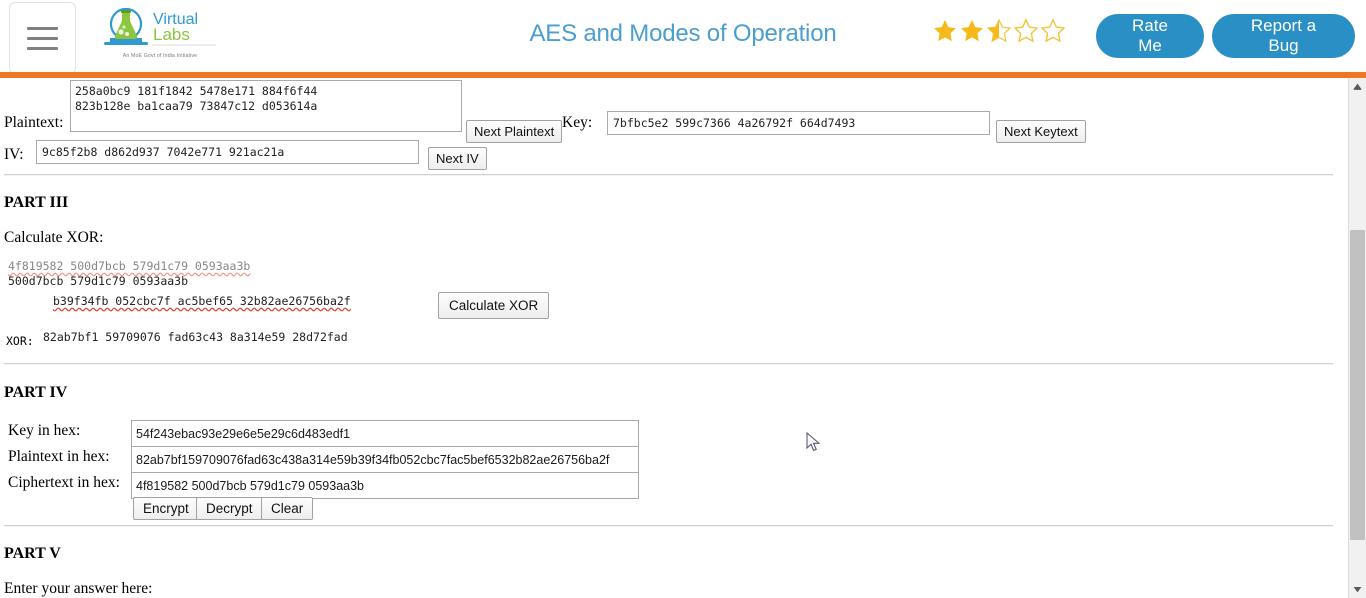 Image resolution: width=1366 pixels, height=598 pixels. I want to click on xor-operand1-clipped-line: 4f819582 500d7bcb 579d1c79 0593aa3b, so click(129, 266).